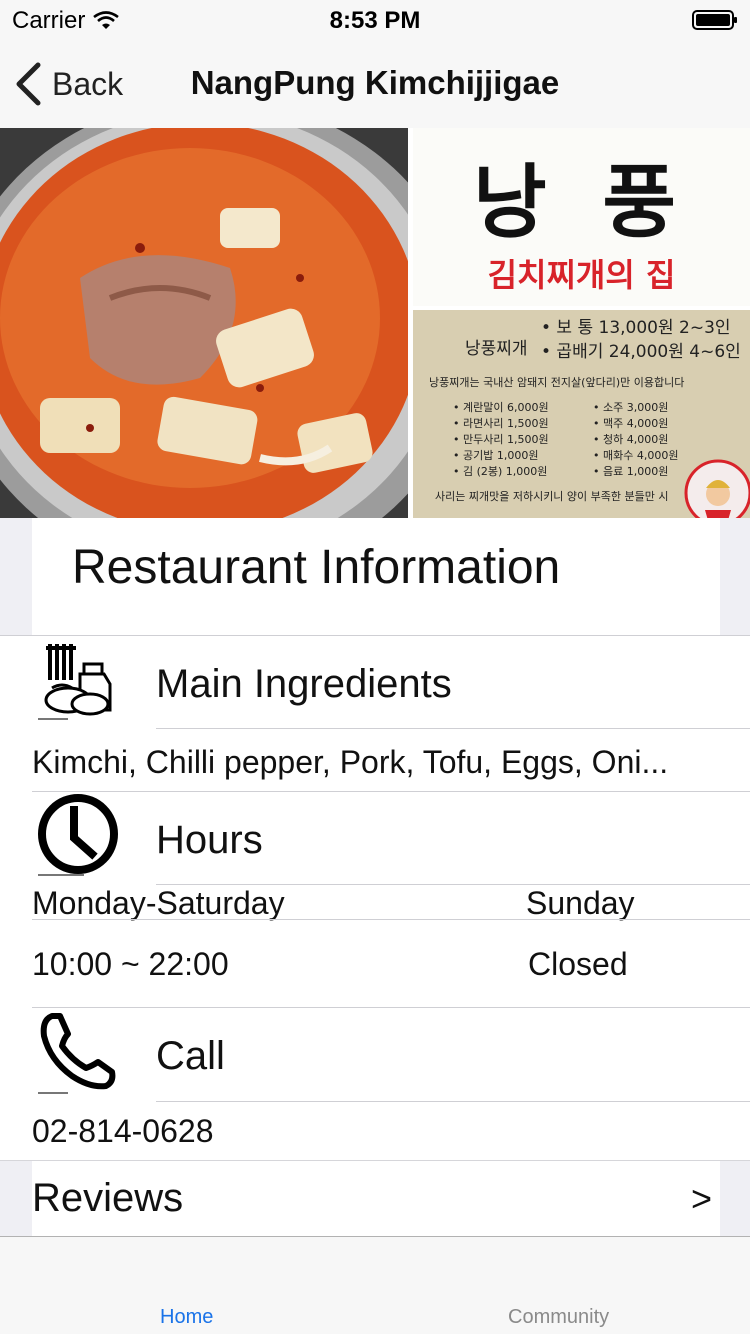 This screenshot has width=750, height=1334. What do you see at coordinates (304, 684) in the screenshot?
I see `ingredients-label: Main Ingredients` at bounding box center [304, 684].